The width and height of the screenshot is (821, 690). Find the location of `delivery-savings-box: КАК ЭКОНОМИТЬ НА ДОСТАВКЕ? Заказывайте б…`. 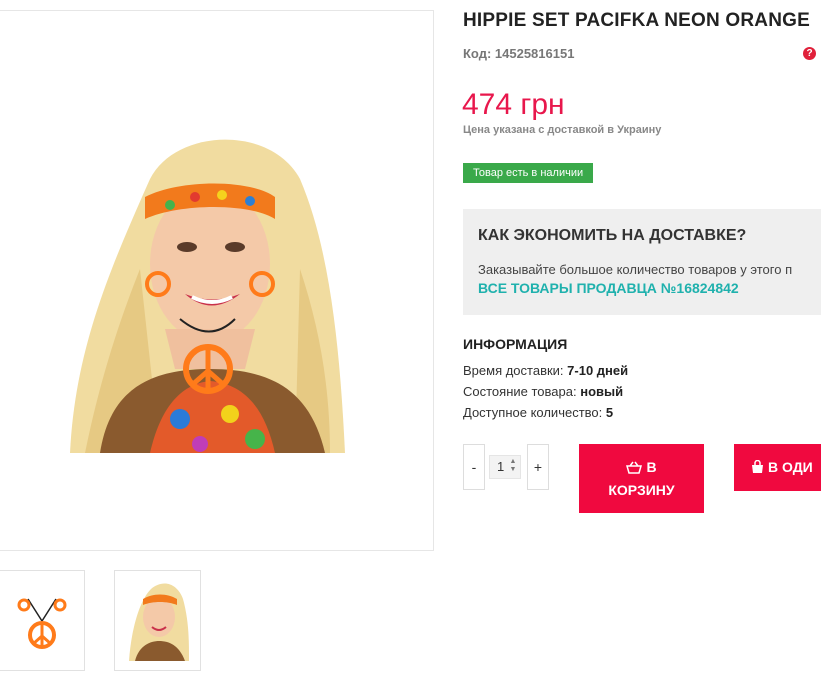

delivery-savings-box: КАК ЭКОНОМИТЬ НА ДОСТАВКЕ? Заказывайте б… is located at coordinates (642, 262).